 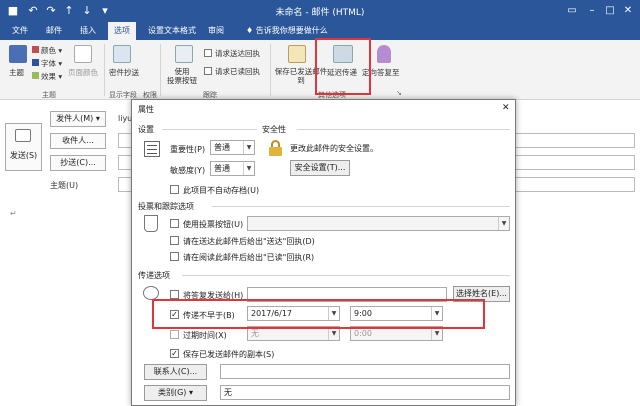 What do you see at coordinates (318, 314) in the screenshot?
I see `deliver-option-highlight` at bounding box center [318, 314].